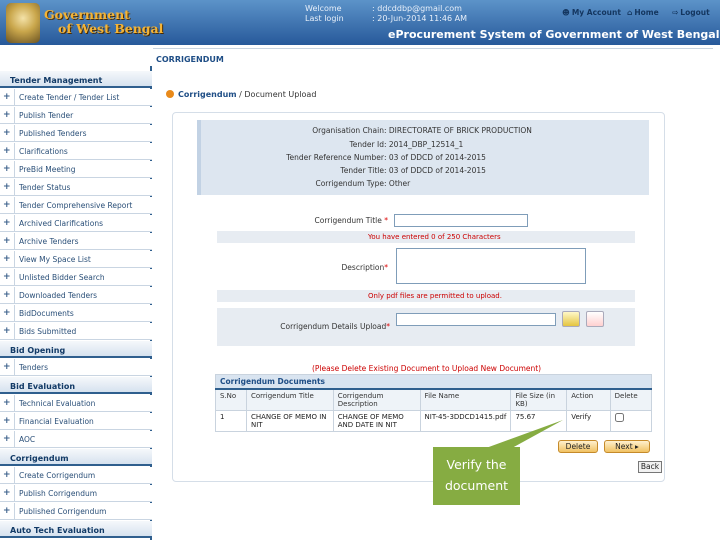 The image size is (720, 540). Describe the element at coordinates (348, 130) in the screenshot. I see `org-chain-label: Organisation Chain` at that location.